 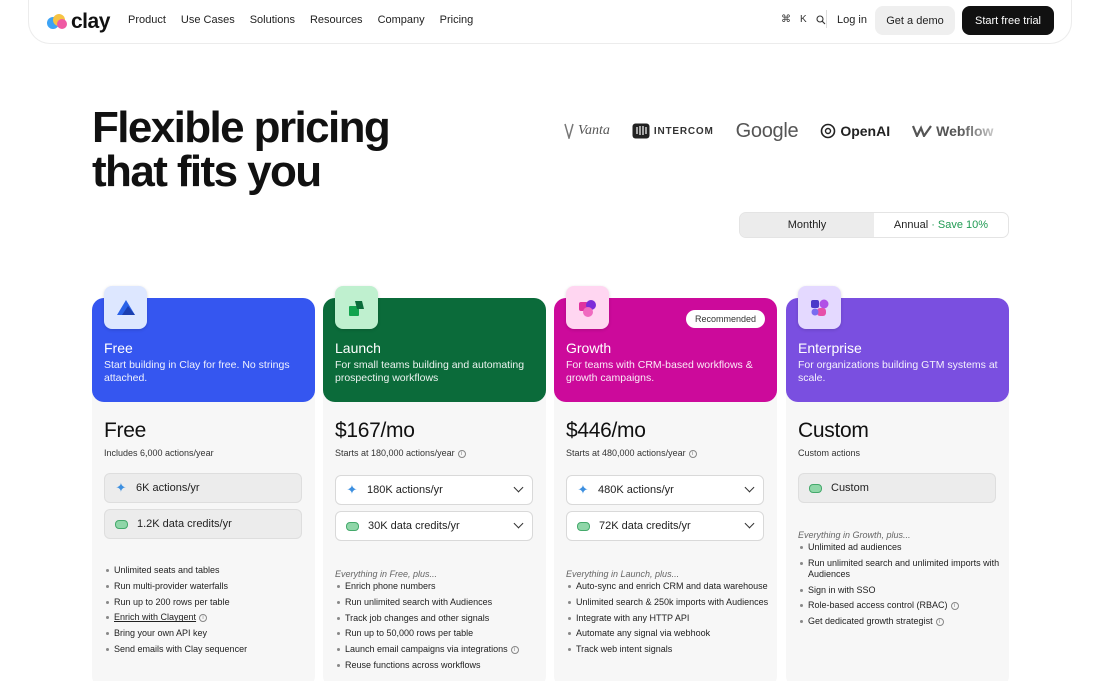 I want to click on nav-divider, so click(x=826, y=19).